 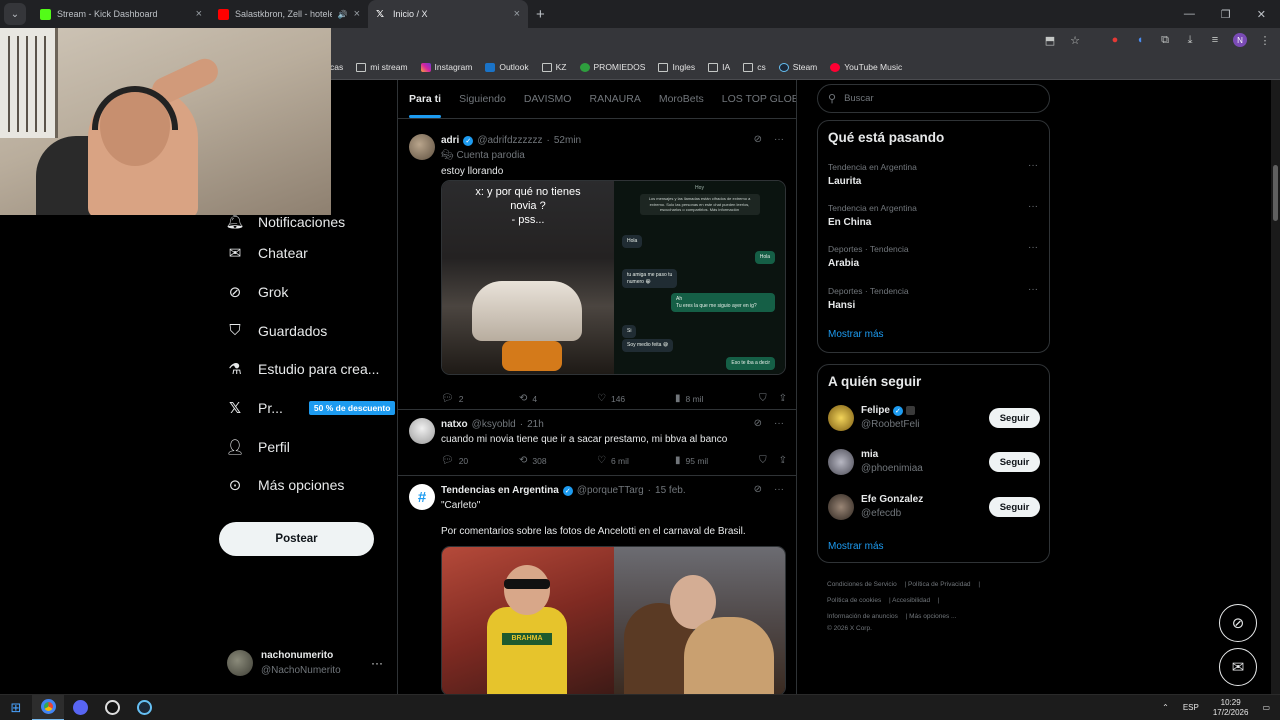 What do you see at coordinates (540, 14) in the screenshot?
I see `new-tab-icon: +` at bounding box center [540, 14].